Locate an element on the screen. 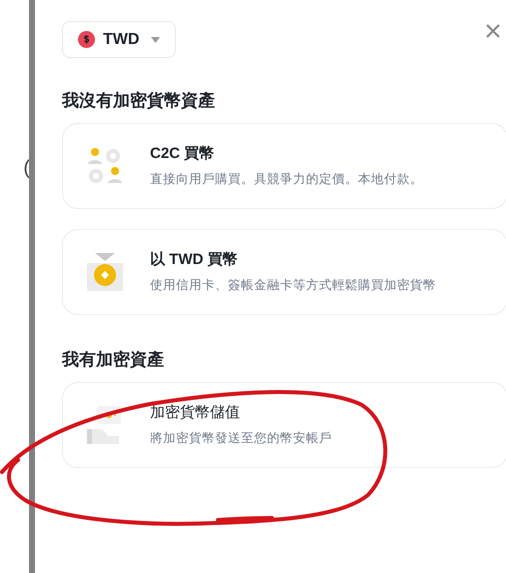  close-button is located at coordinates (494, 31).